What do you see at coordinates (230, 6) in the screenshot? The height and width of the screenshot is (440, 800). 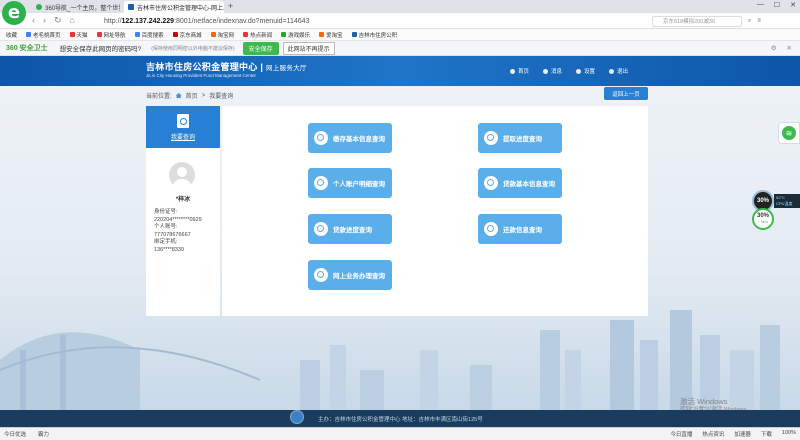 I see `new-tab-button: +` at bounding box center [230, 6].